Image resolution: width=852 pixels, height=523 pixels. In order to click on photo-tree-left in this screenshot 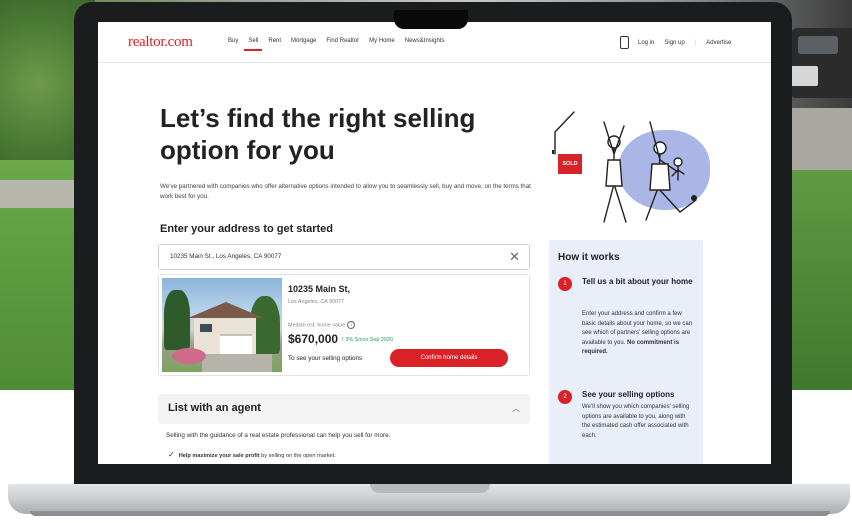, I will do `click(177, 320)`.